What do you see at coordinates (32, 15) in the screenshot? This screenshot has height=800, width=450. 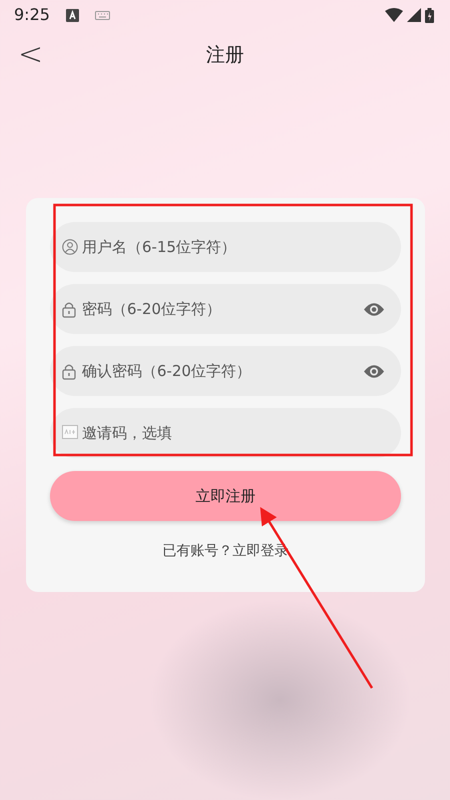 I see `status-time: 9:25` at bounding box center [32, 15].